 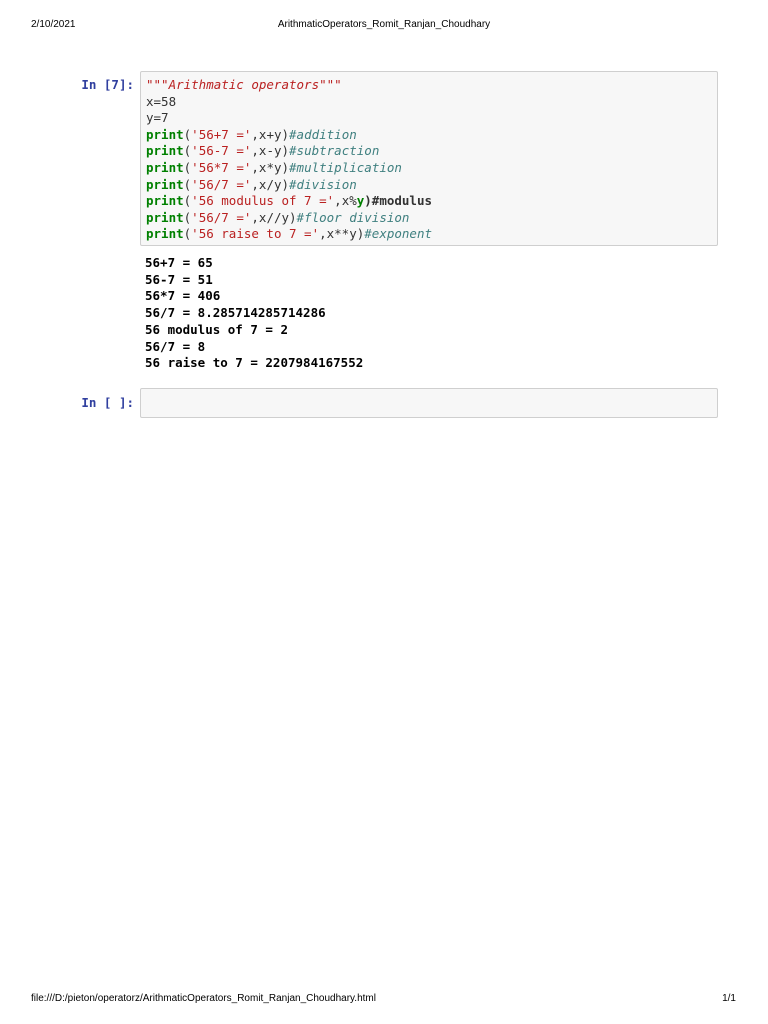 What do you see at coordinates (221, 151) in the screenshot?
I see `code-token: '56-7 ='` at bounding box center [221, 151].